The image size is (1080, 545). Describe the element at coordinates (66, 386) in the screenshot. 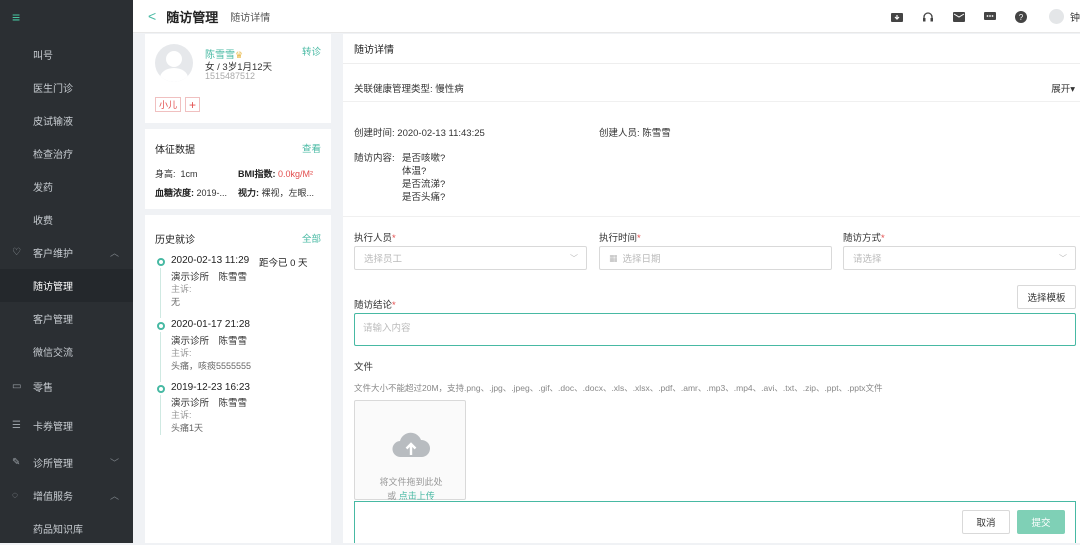

I see `sidebar-group-retail: ▭ 零售` at that location.